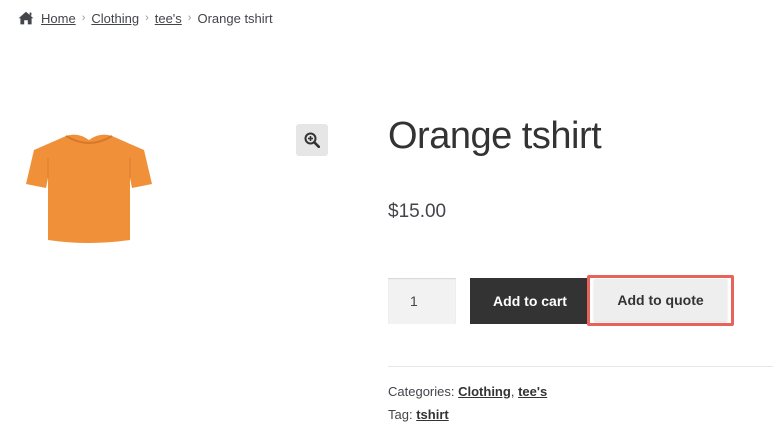 The width and height of the screenshot is (773, 440). What do you see at coordinates (89, 186) in the screenshot?
I see `orange-tshirt-image` at bounding box center [89, 186].